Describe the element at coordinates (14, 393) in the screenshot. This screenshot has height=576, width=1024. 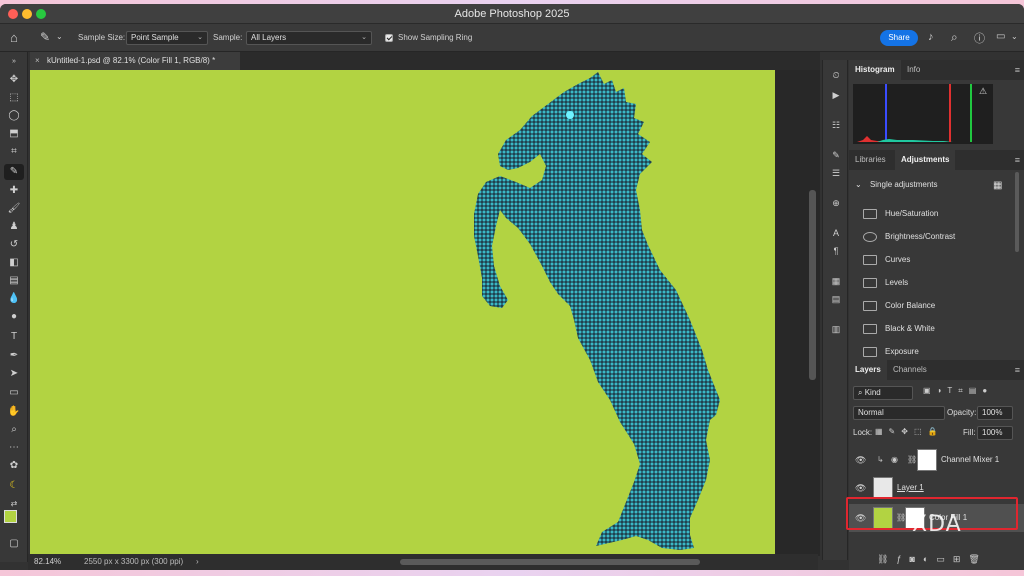
I see `rectangle-tool-icon: ▭` at that location.